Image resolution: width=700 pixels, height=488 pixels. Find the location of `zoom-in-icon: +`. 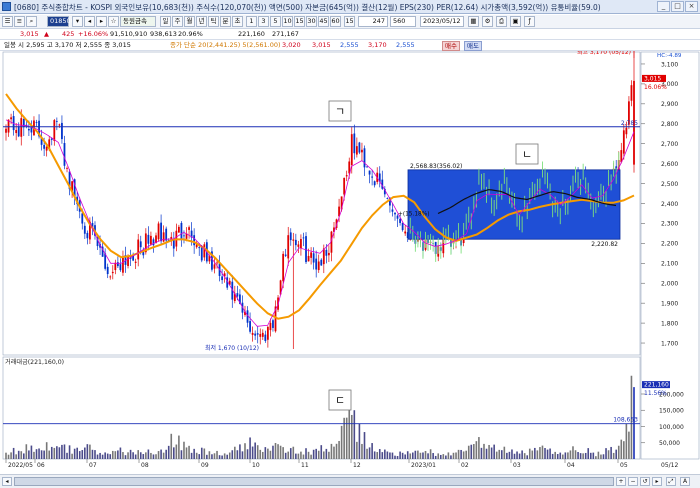

zoom-in-icon: + is located at coordinates (621, 481).